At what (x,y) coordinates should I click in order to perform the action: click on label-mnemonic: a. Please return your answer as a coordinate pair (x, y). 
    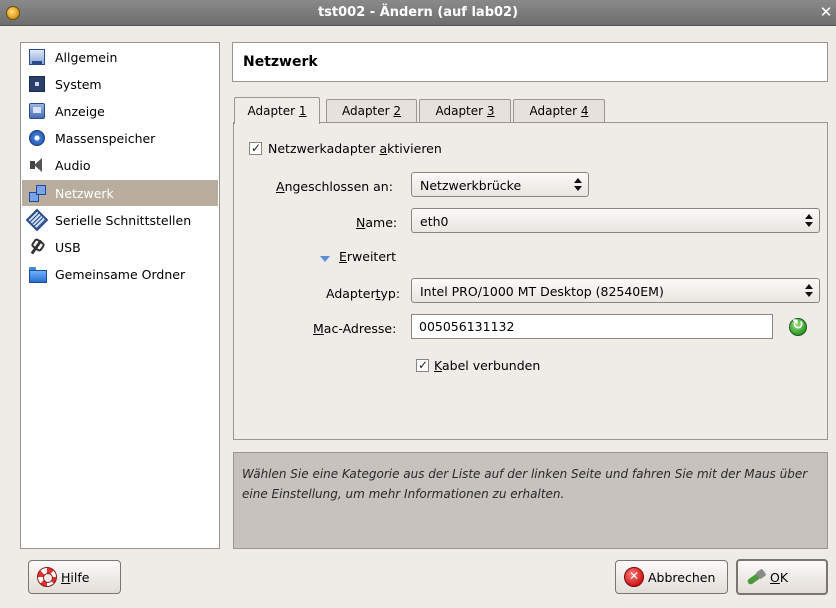
    Looking at the image, I should click on (383, 148).